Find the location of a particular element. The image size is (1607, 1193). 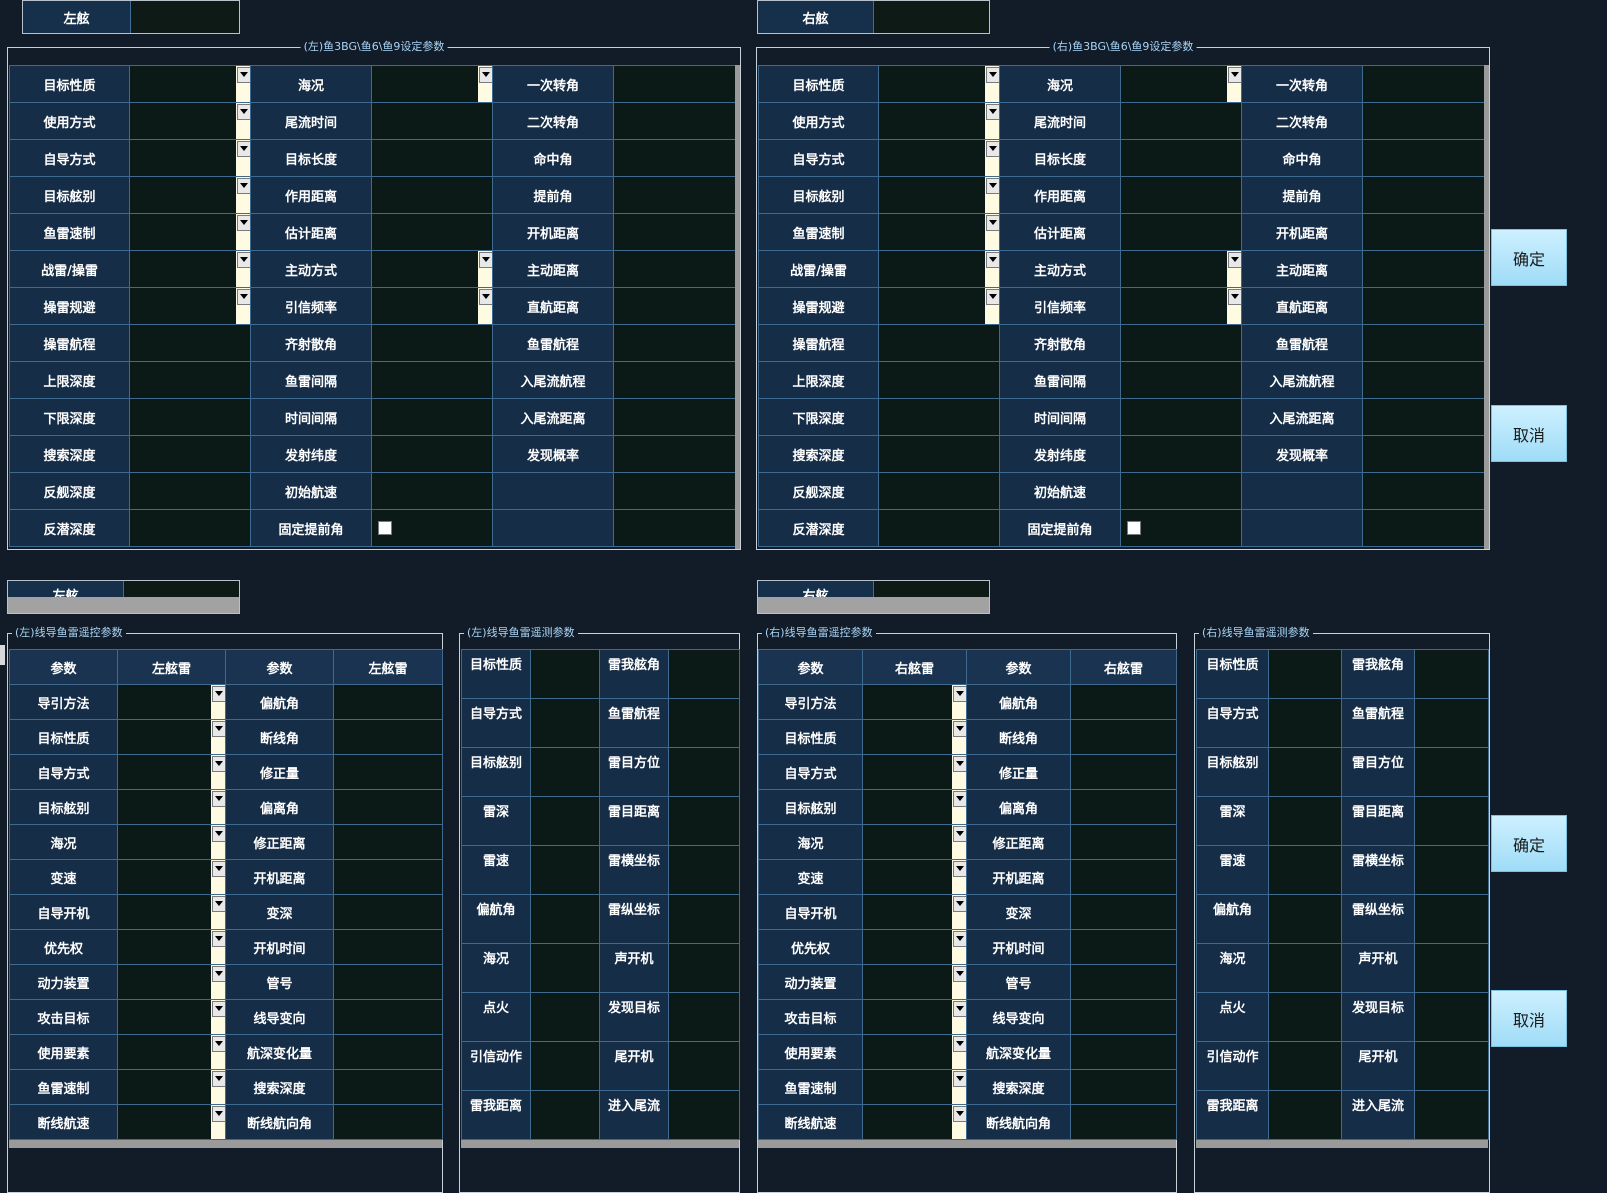

right-side-value is located at coordinates (931, 17).